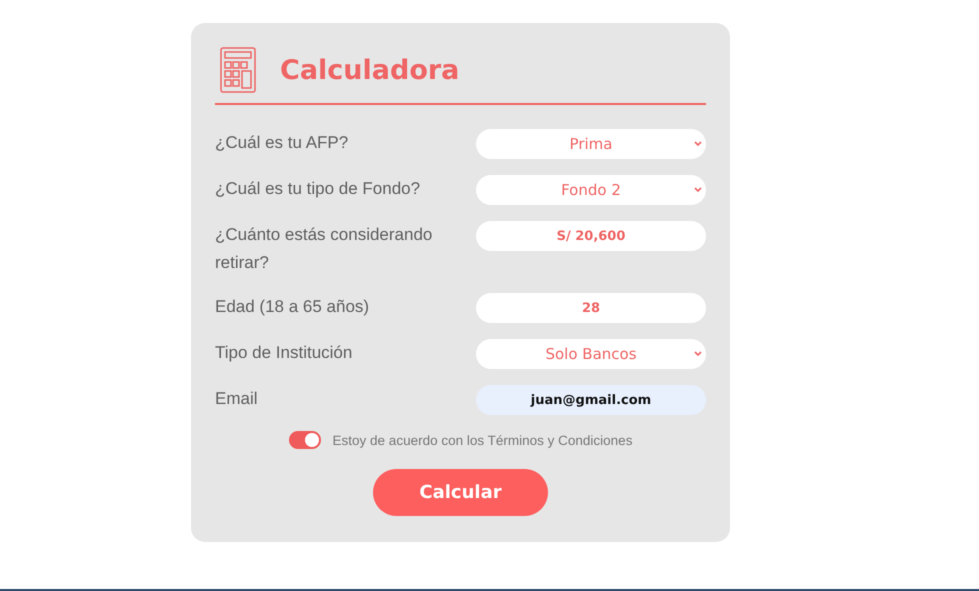 Image resolution: width=979 pixels, height=591 pixels. Describe the element at coordinates (591, 190) in the screenshot. I see `select-field: Fondo 2` at that location.